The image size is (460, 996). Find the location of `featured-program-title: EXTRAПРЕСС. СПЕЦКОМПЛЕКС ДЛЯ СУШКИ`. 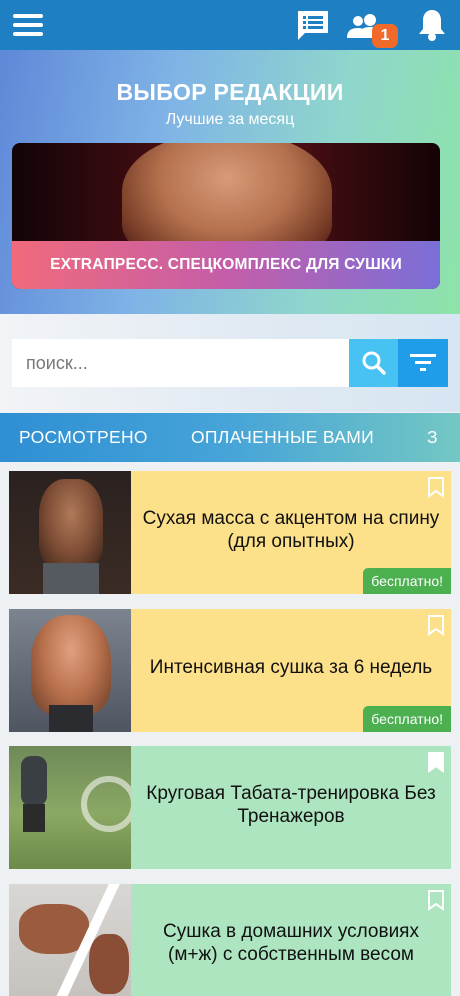

featured-program-title: EXTRAПРЕСС. СПЕЦКОМПЛЕКС ДЛЯ СУШКИ is located at coordinates (226, 265).